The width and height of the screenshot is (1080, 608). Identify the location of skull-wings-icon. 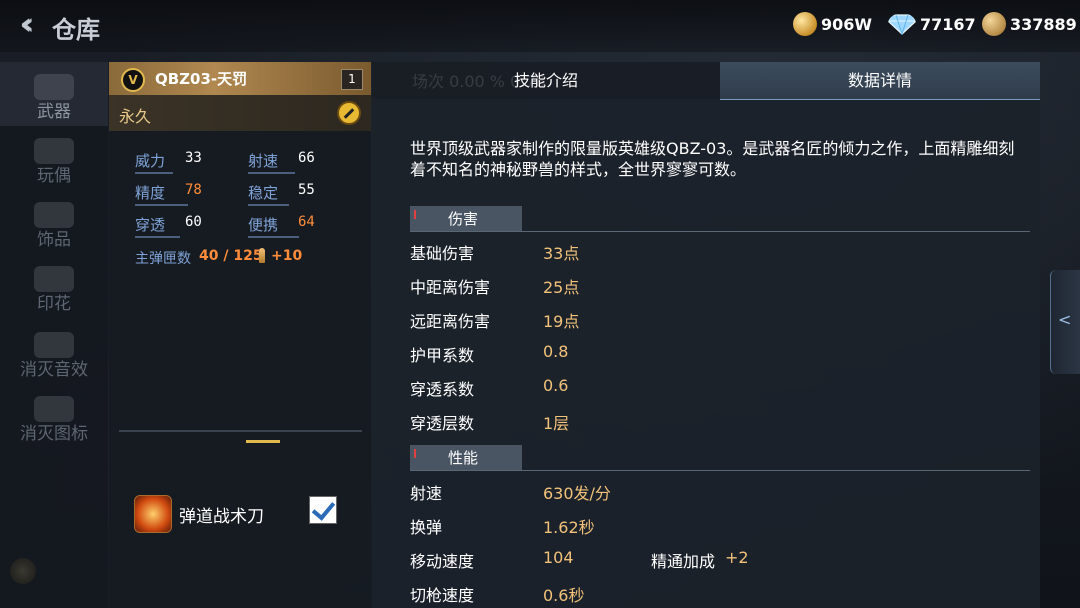
(54, 409).